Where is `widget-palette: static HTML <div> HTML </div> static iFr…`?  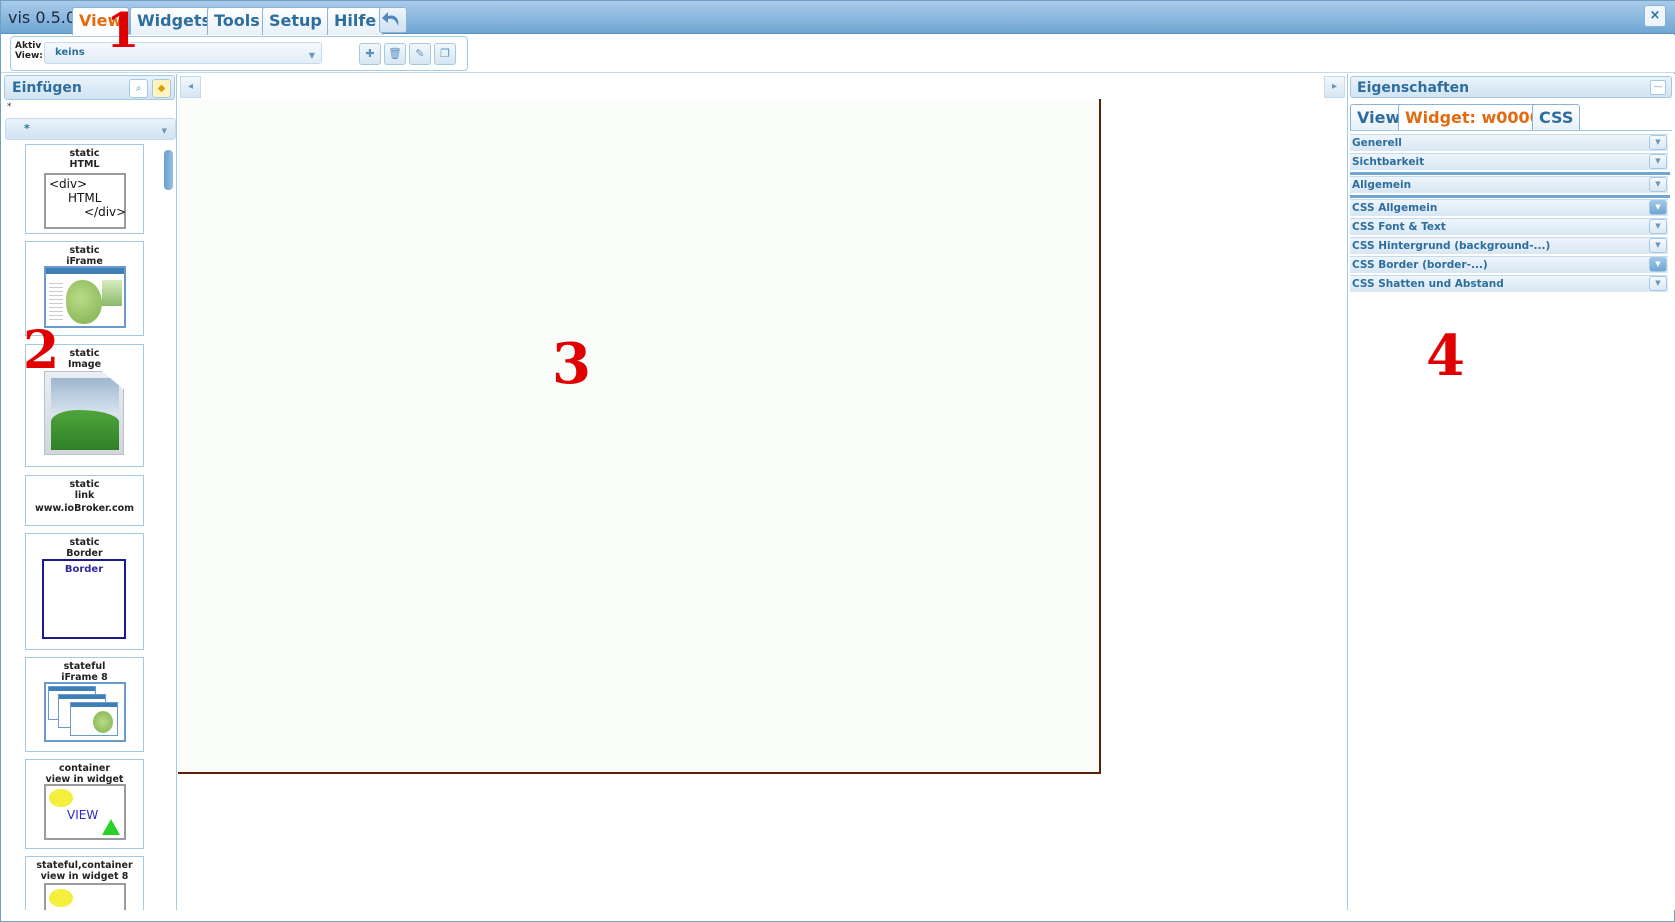 widget-palette: static HTML <div> HTML </div> static iFr… is located at coordinates (89, 526).